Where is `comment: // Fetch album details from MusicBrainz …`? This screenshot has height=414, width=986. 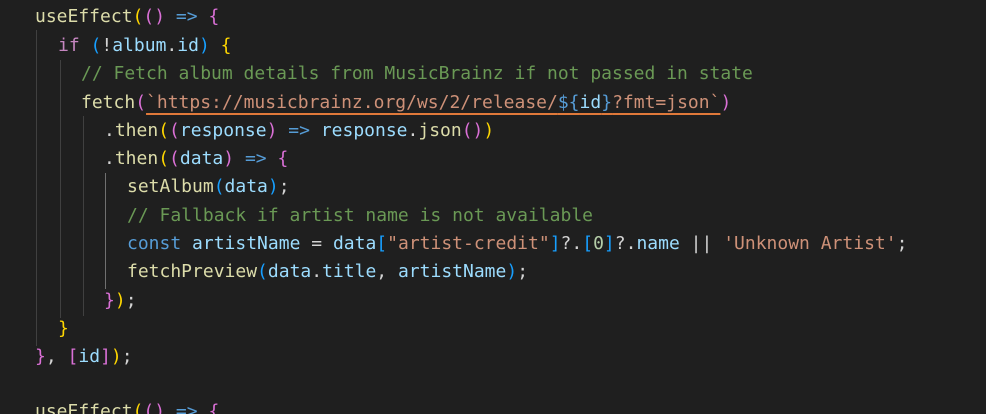 comment: // Fetch album details from MusicBrainz … is located at coordinates (417, 73).